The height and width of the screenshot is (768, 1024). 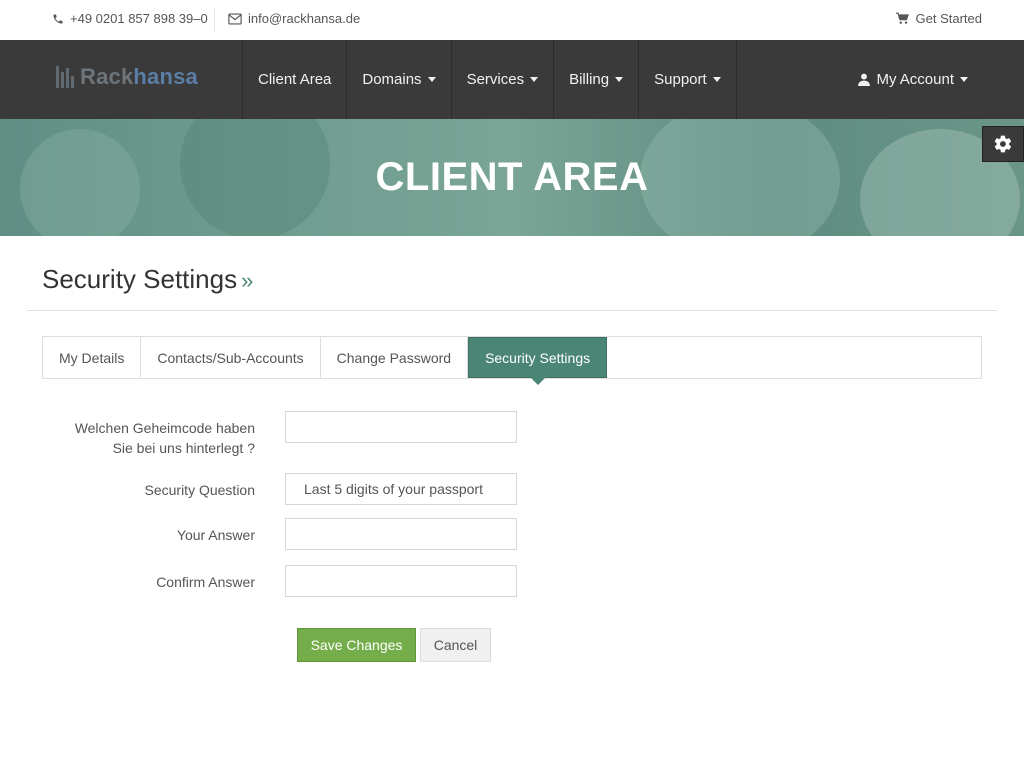 I want to click on security-question-select, so click(x=401, y=489).